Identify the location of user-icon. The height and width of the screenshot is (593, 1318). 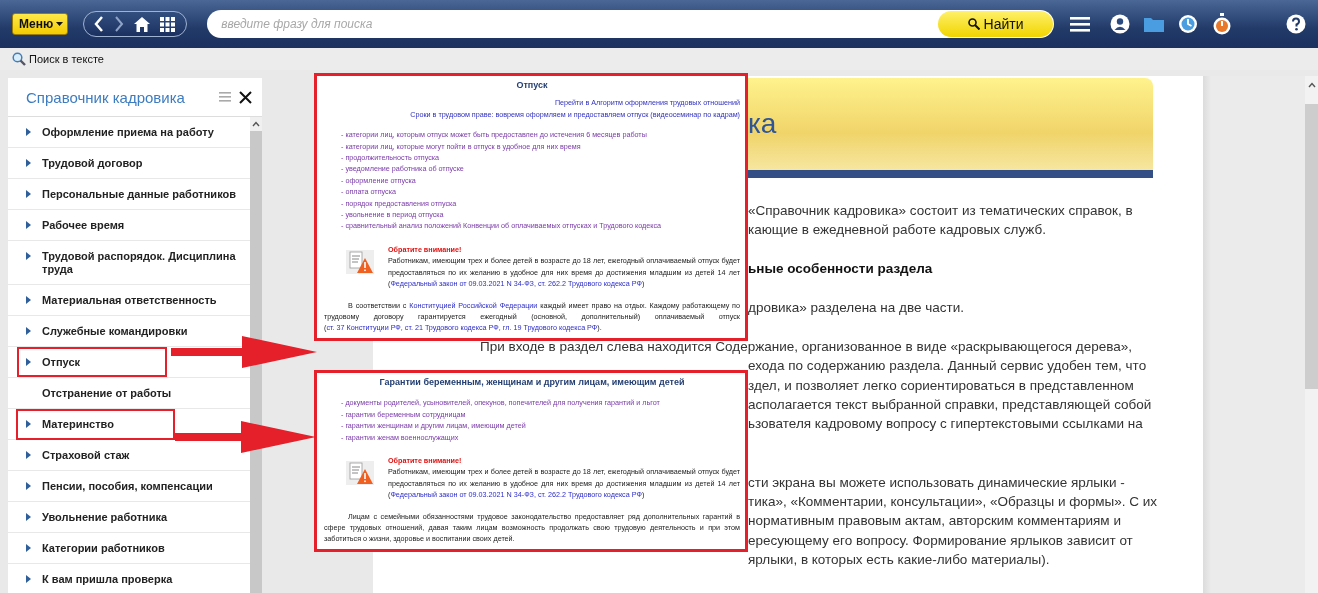
(1120, 24).